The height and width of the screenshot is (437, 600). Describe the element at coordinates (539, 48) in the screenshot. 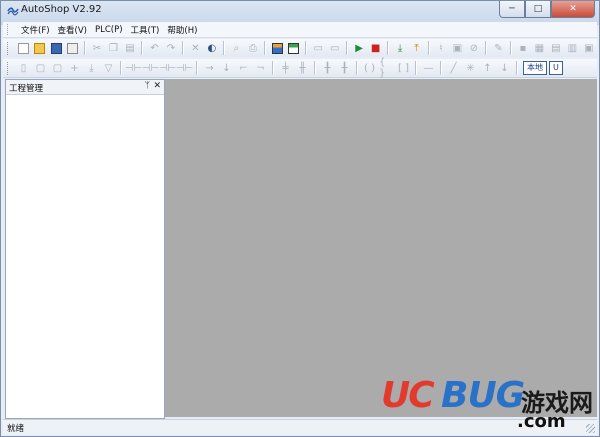

I see `device-table-icon: ▦` at that location.